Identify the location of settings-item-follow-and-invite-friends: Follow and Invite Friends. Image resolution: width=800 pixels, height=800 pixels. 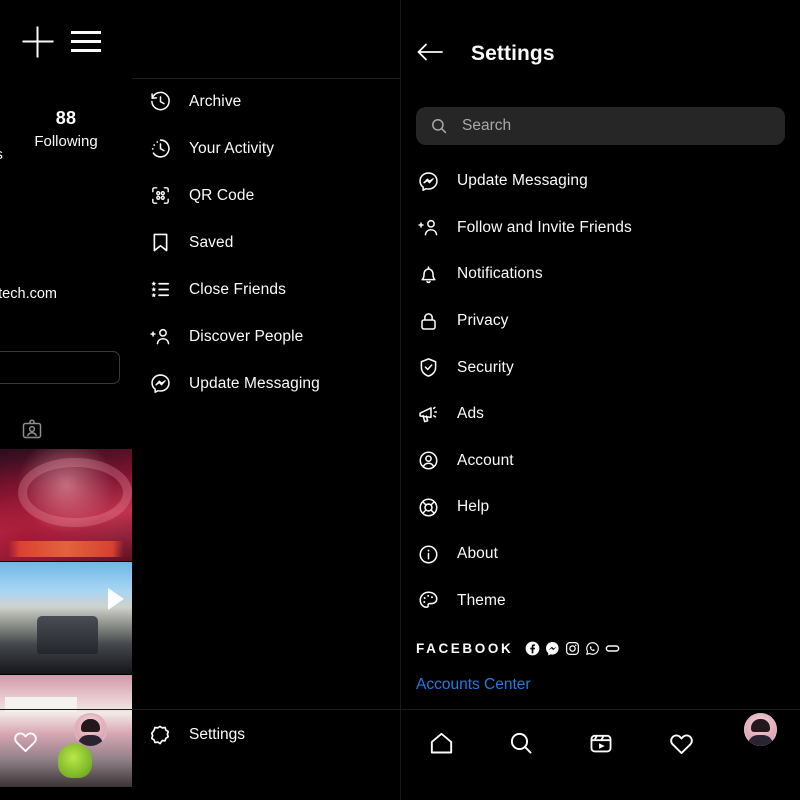
(600, 228).